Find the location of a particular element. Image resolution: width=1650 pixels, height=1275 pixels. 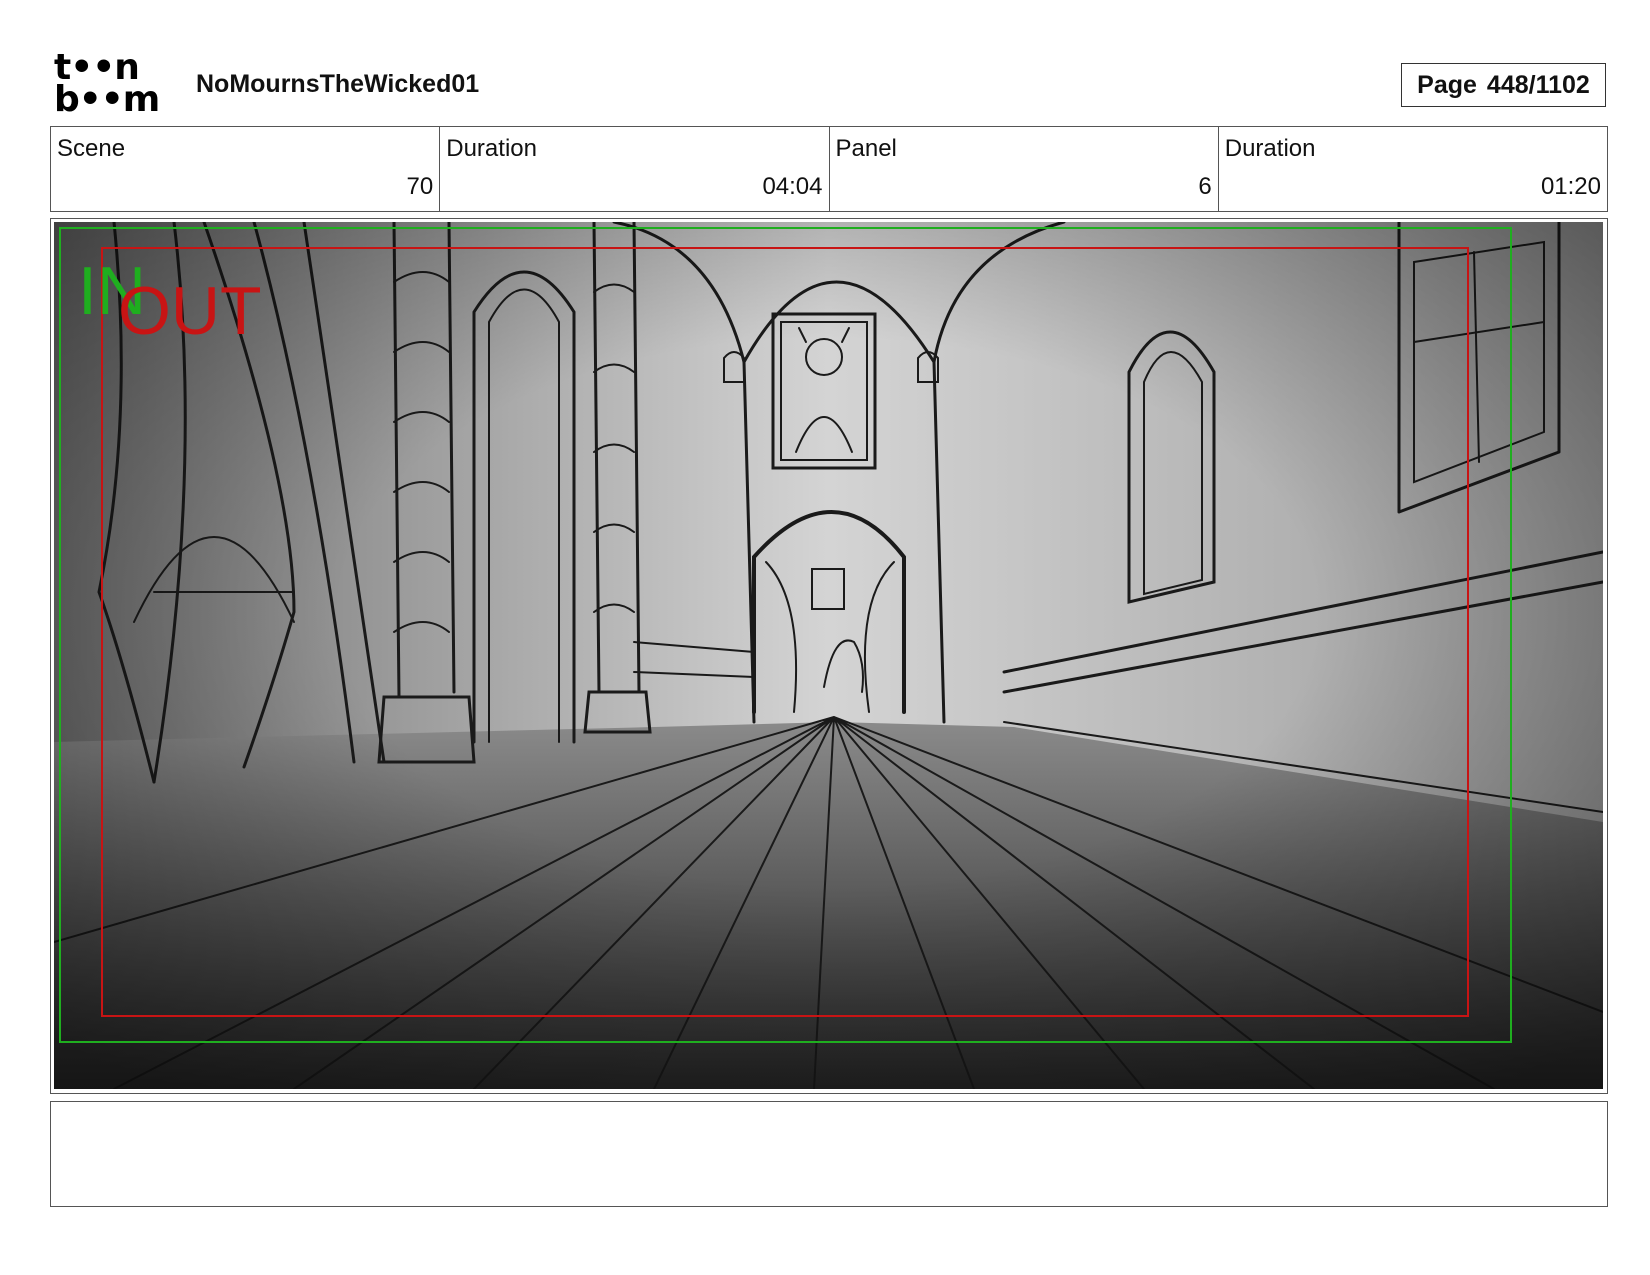

panel-value: 6 is located at coordinates (1205, 186).